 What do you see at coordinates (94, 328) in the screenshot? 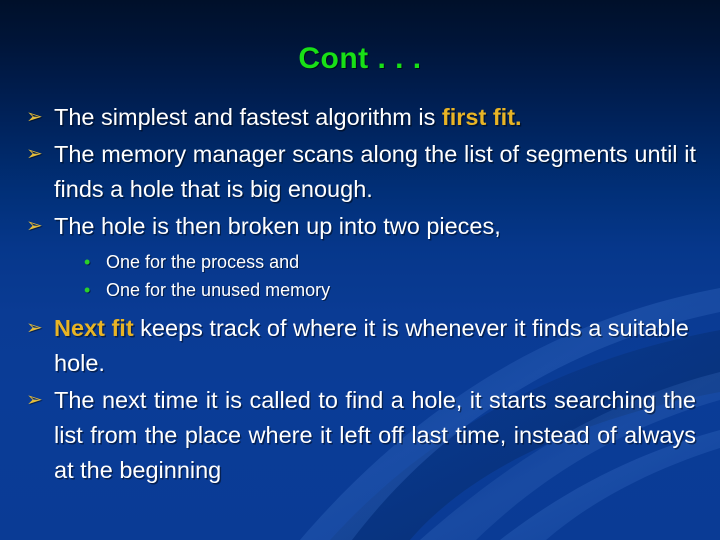
I see `bullet-4-highlight: Next fit` at bounding box center [94, 328].